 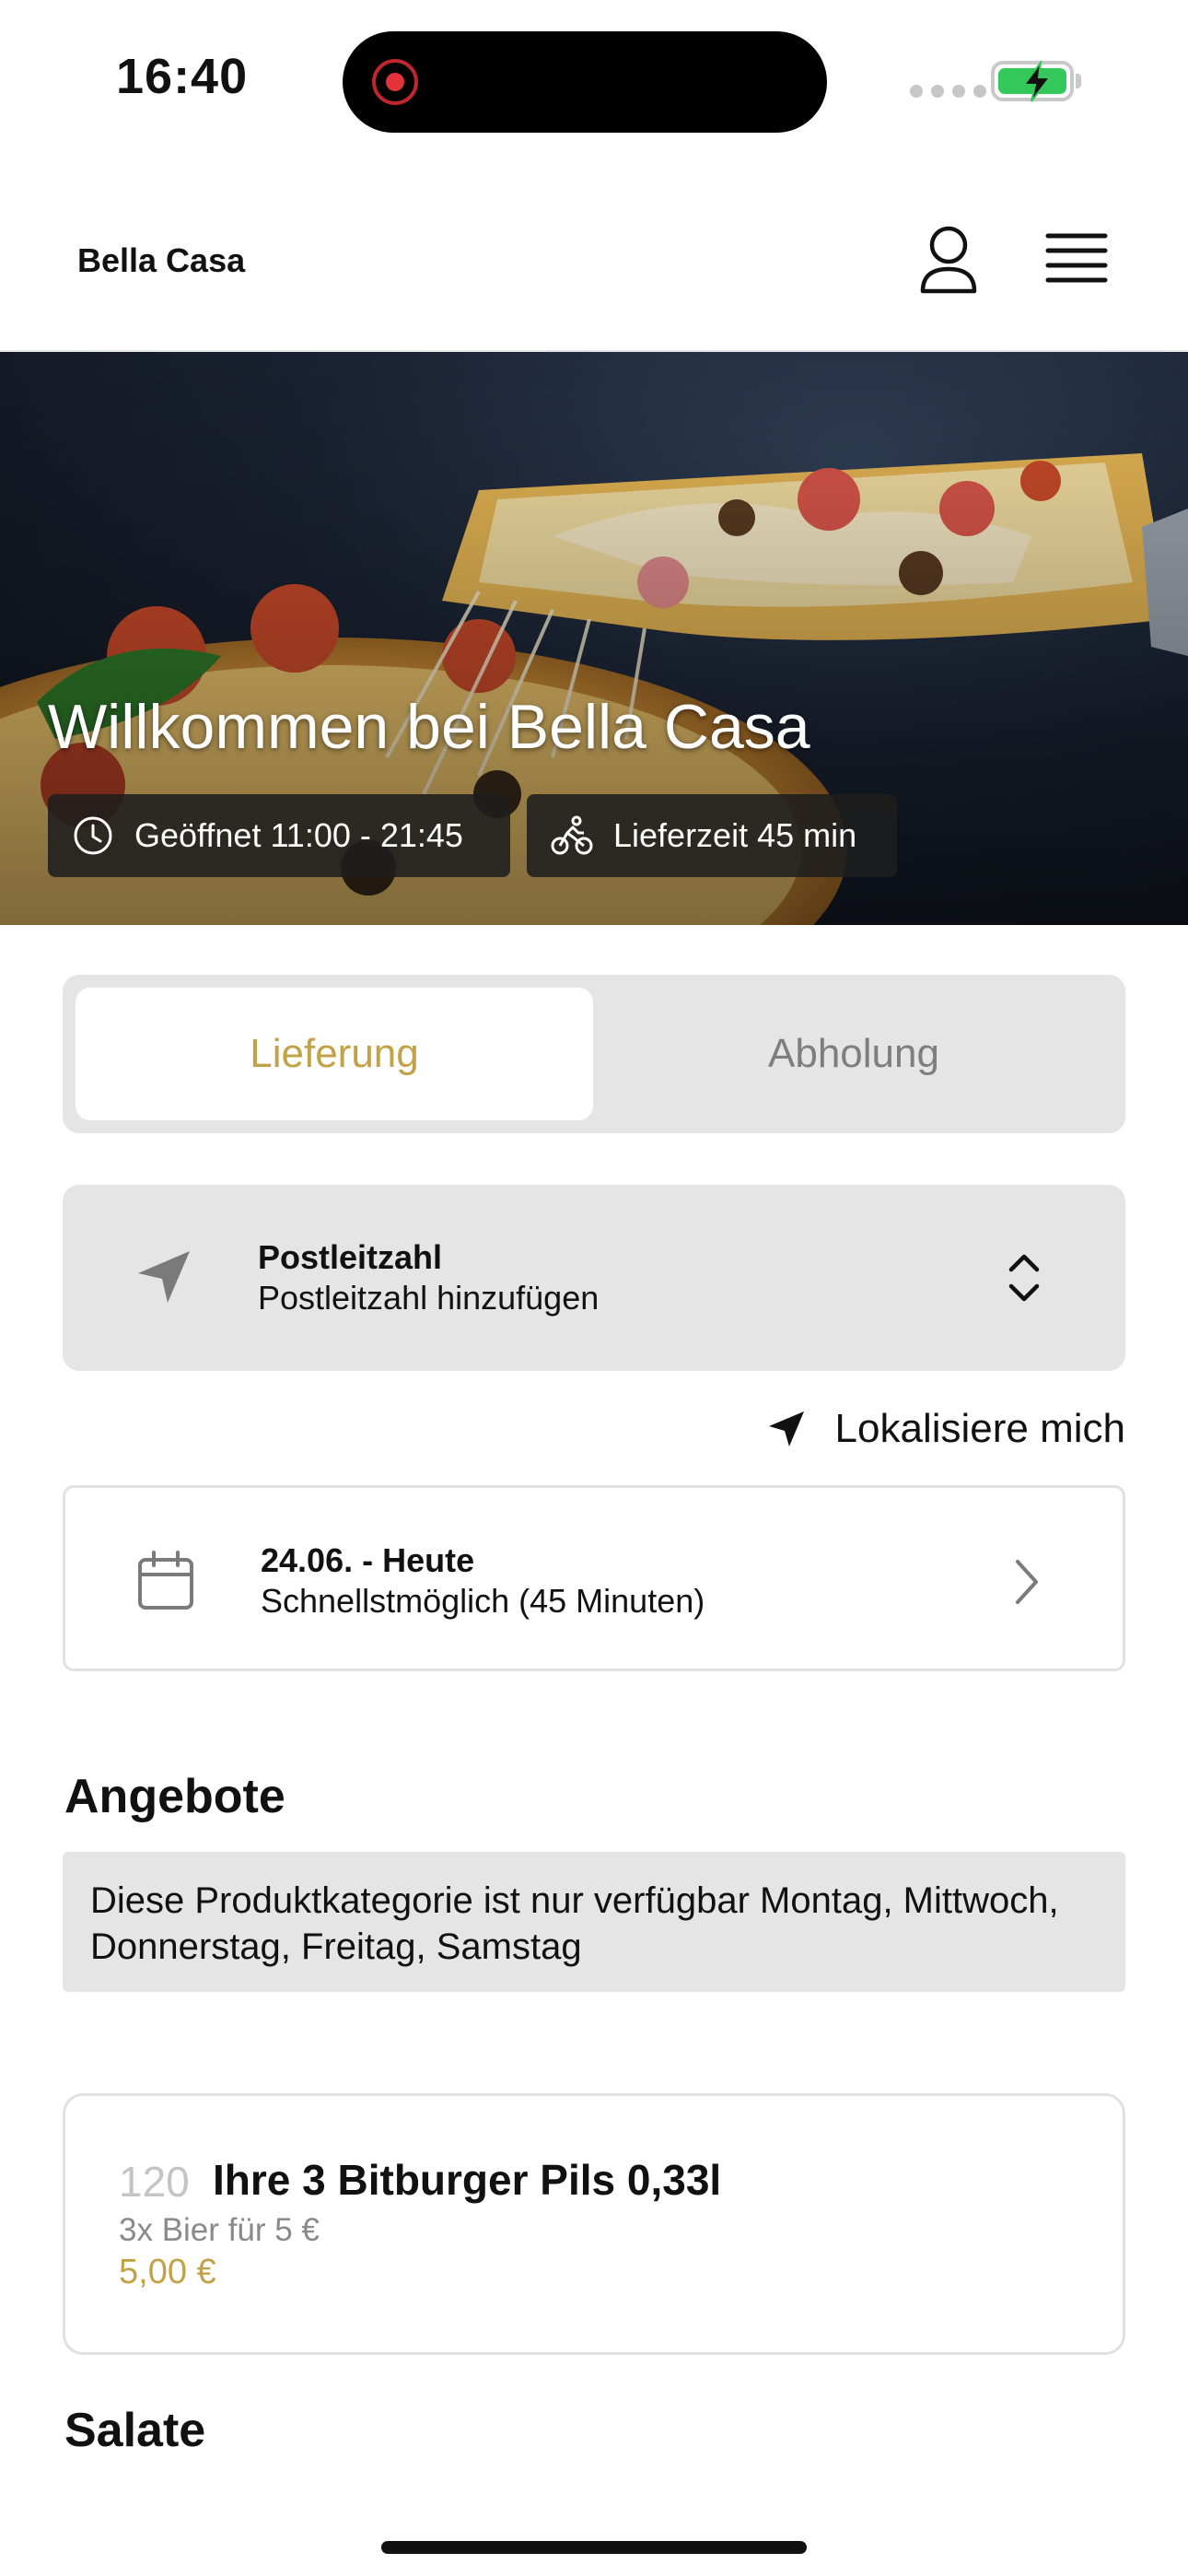 I want to click on locate-me-button: Lokalisiere mich, so click(x=935, y=1429).